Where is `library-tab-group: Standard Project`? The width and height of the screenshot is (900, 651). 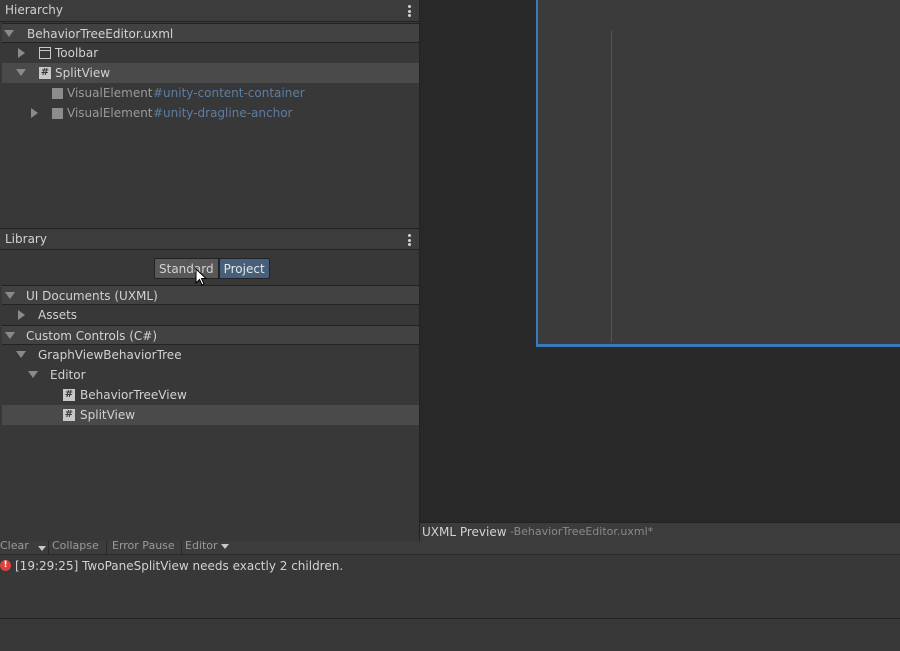
library-tab-group: Standard Project is located at coordinates (212, 268).